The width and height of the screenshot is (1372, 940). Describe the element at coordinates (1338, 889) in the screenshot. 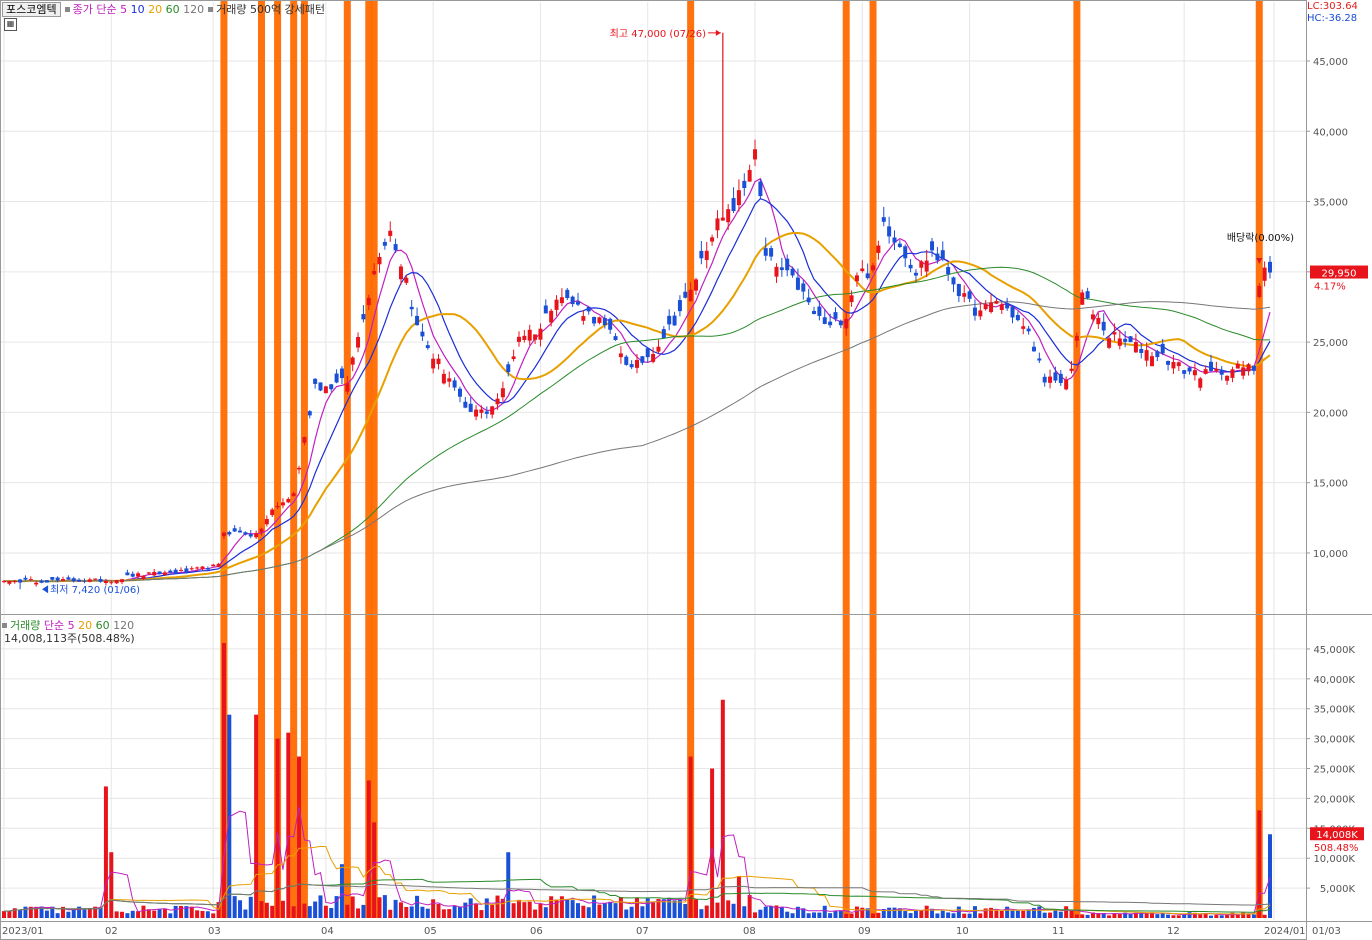

I see `volume-tick-label: 5,000K` at that location.